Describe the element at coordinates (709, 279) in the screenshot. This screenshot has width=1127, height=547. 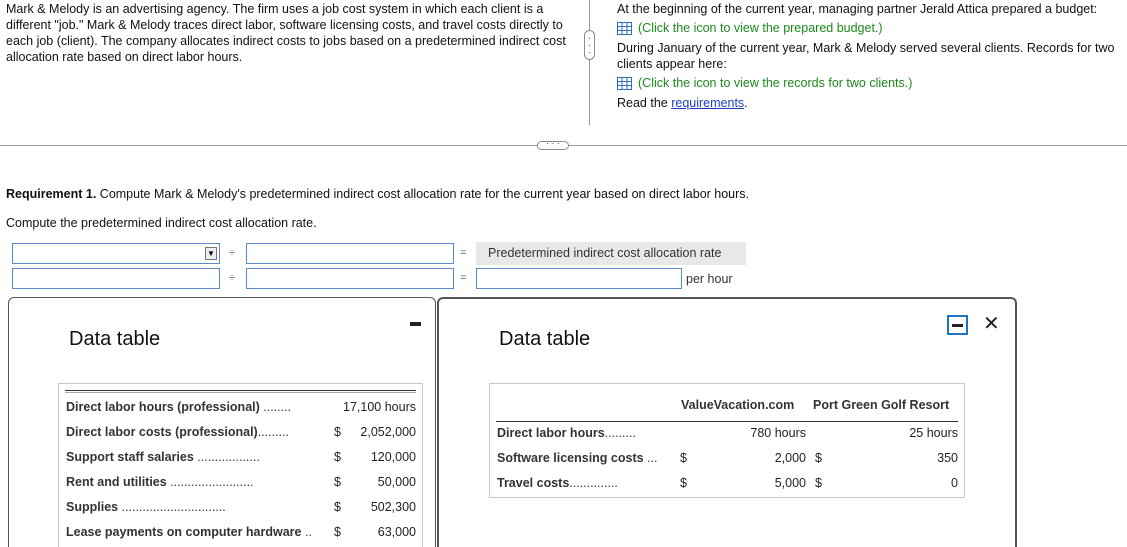
I see `per-hour-label: per hour` at that location.